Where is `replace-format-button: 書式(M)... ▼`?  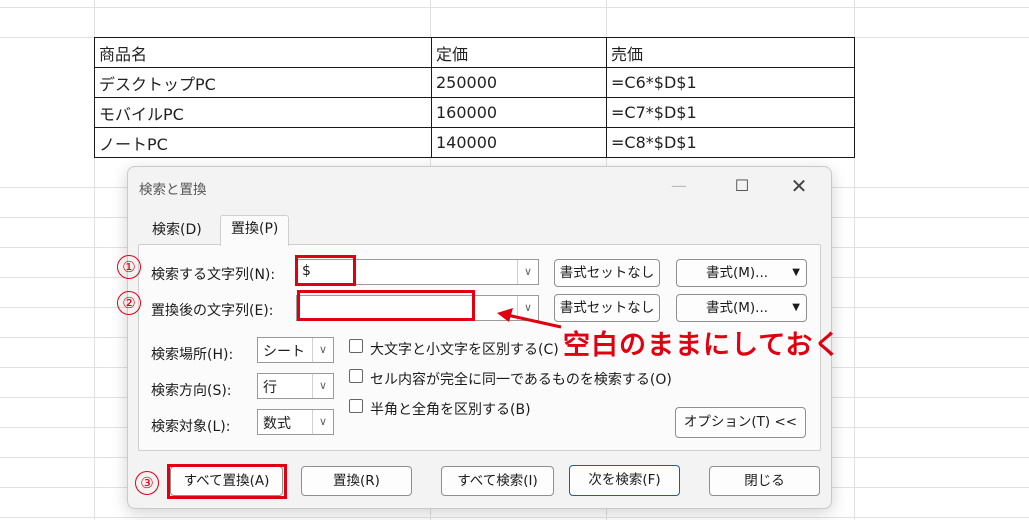
replace-format-button: 書式(M)... ▼ is located at coordinates (741, 308).